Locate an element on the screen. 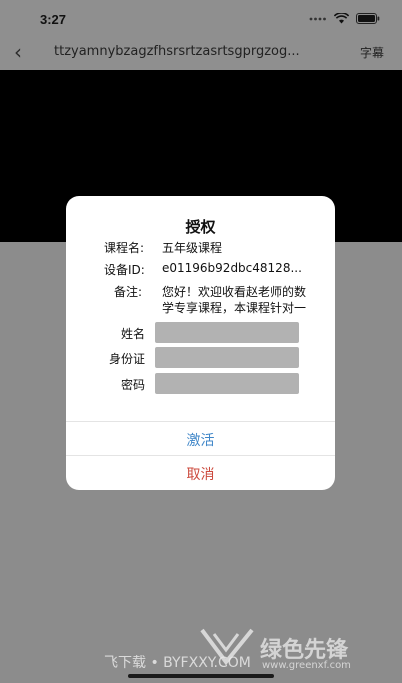 The image size is (402, 683). note-label: 备注: is located at coordinates (128, 292).